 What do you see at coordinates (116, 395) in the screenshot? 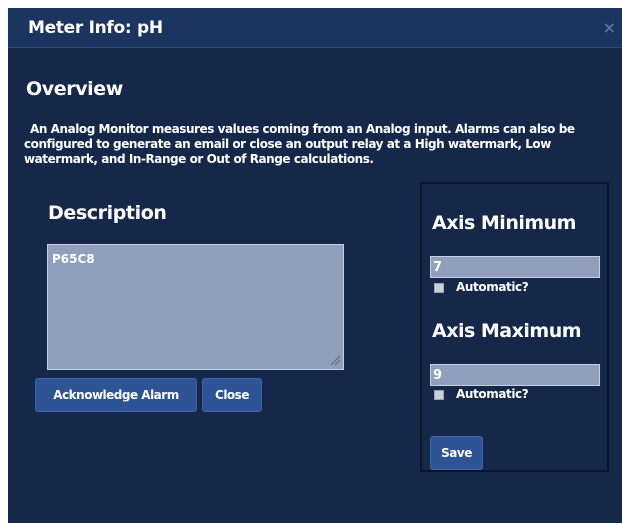
I see `acknowledge-alarm-button: Acknowledge Alarm` at bounding box center [116, 395].